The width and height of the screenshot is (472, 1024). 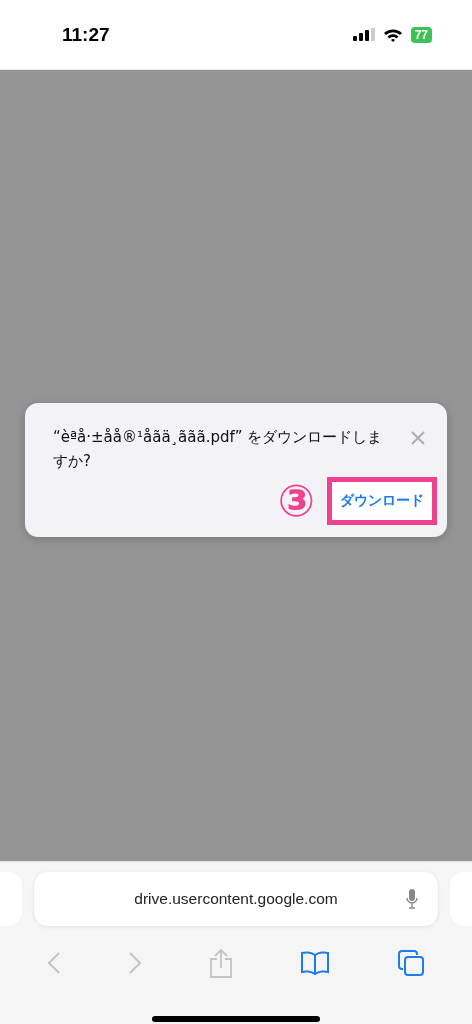 What do you see at coordinates (363, 34) in the screenshot?
I see `signal-icon` at bounding box center [363, 34].